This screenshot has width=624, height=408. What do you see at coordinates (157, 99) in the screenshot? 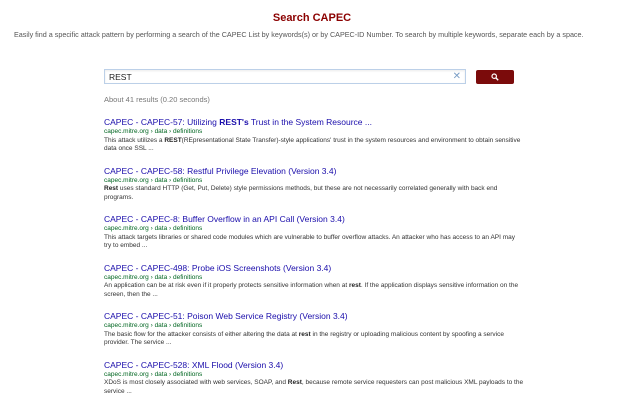
I see `results-summary: About 41 results (0.20 seconds)` at bounding box center [157, 99].